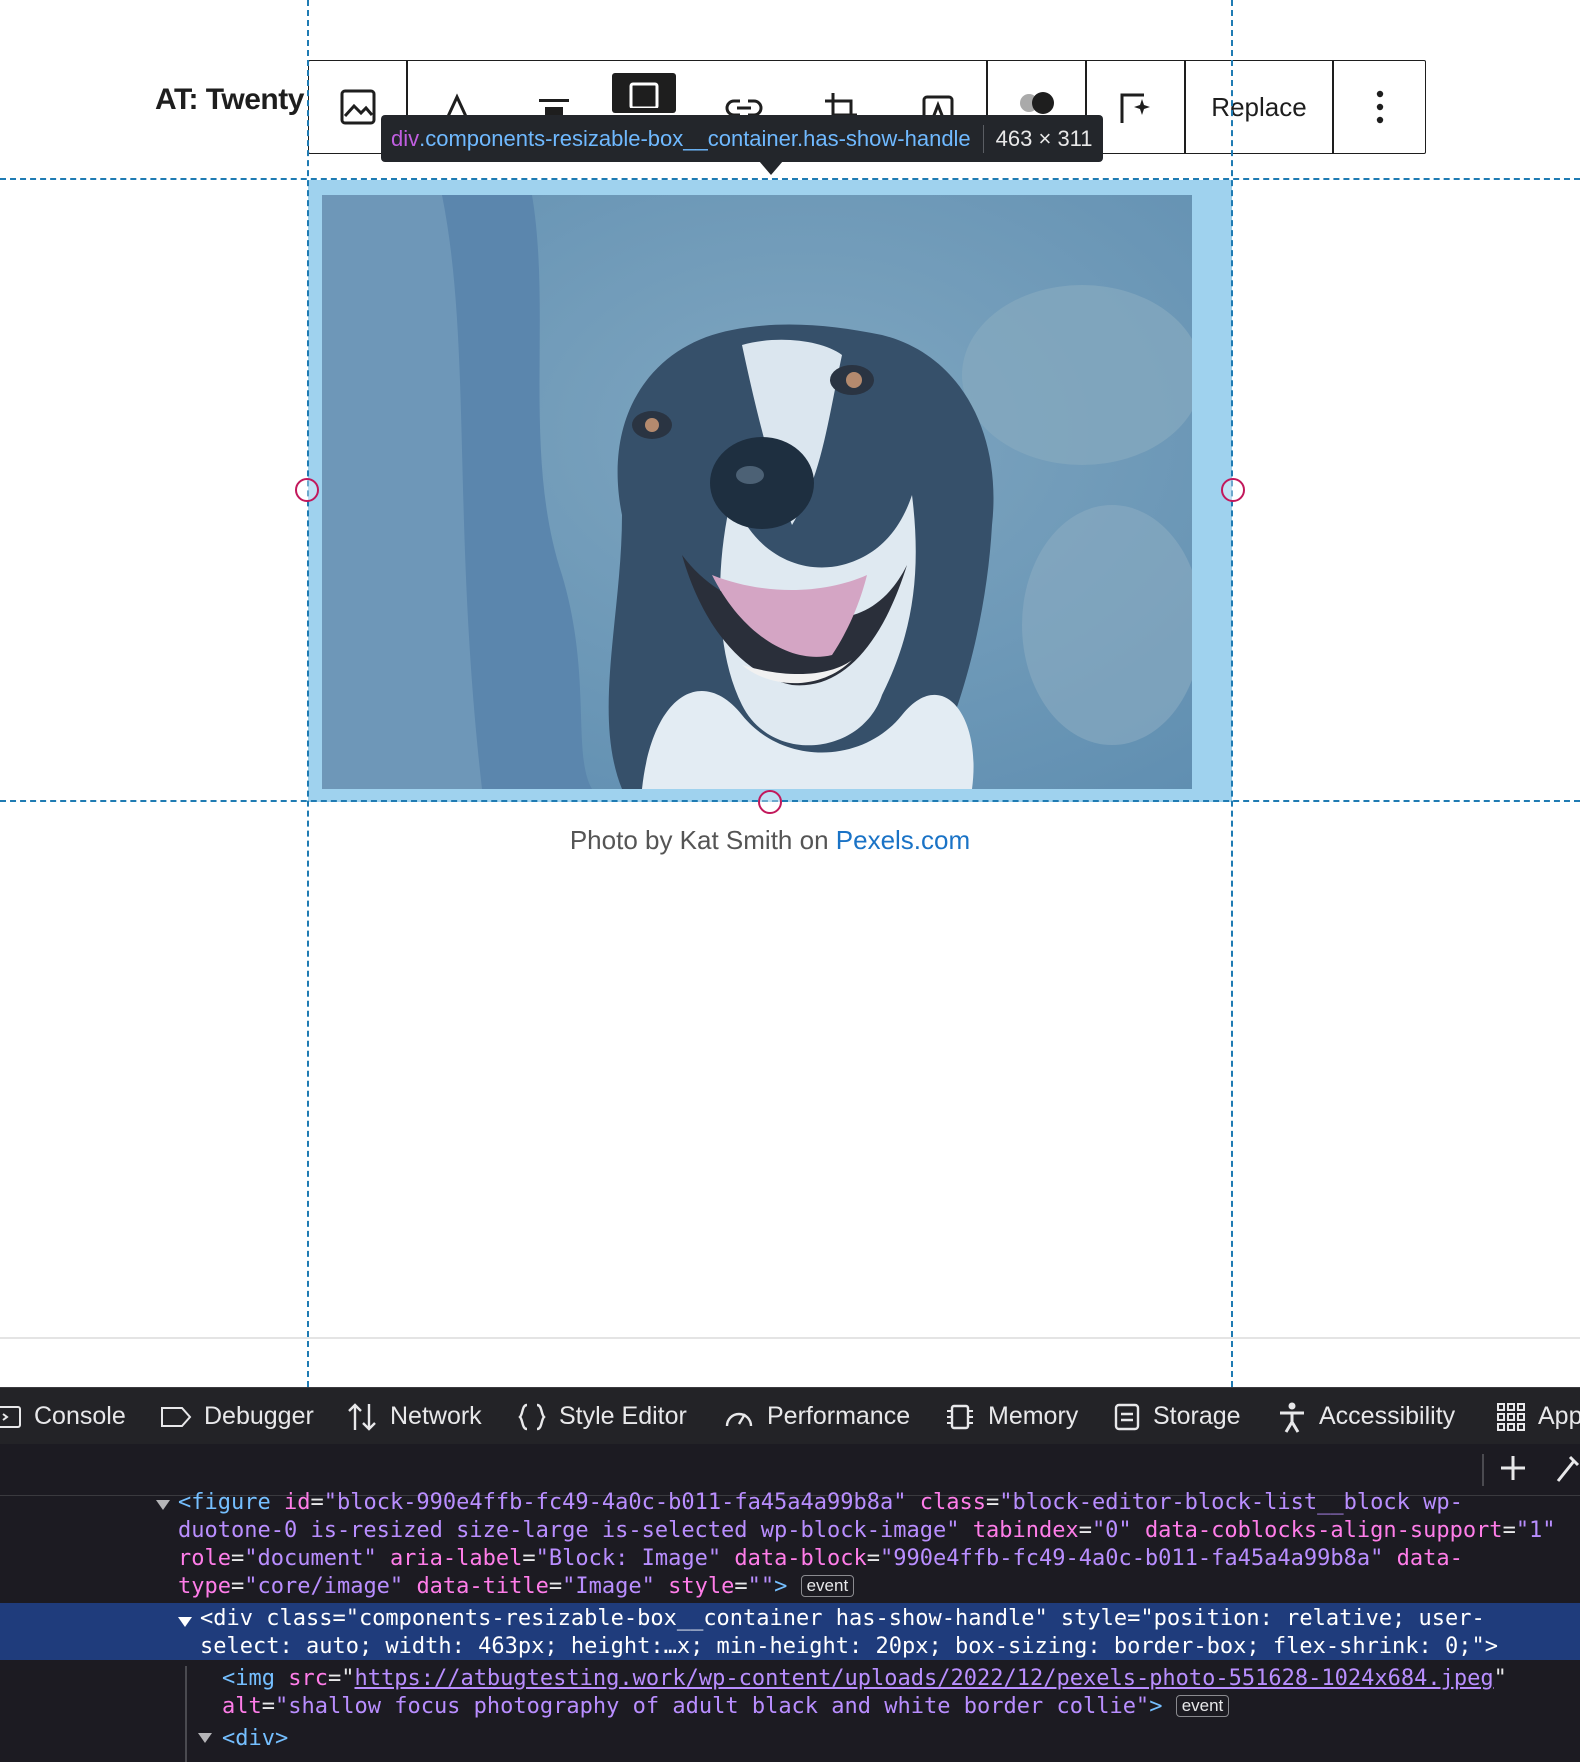 The width and height of the screenshot is (1580, 1762). What do you see at coordinates (436, 1416) in the screenshot?
I see `tab-network-label: Network` at bounding box center [436, 1416].